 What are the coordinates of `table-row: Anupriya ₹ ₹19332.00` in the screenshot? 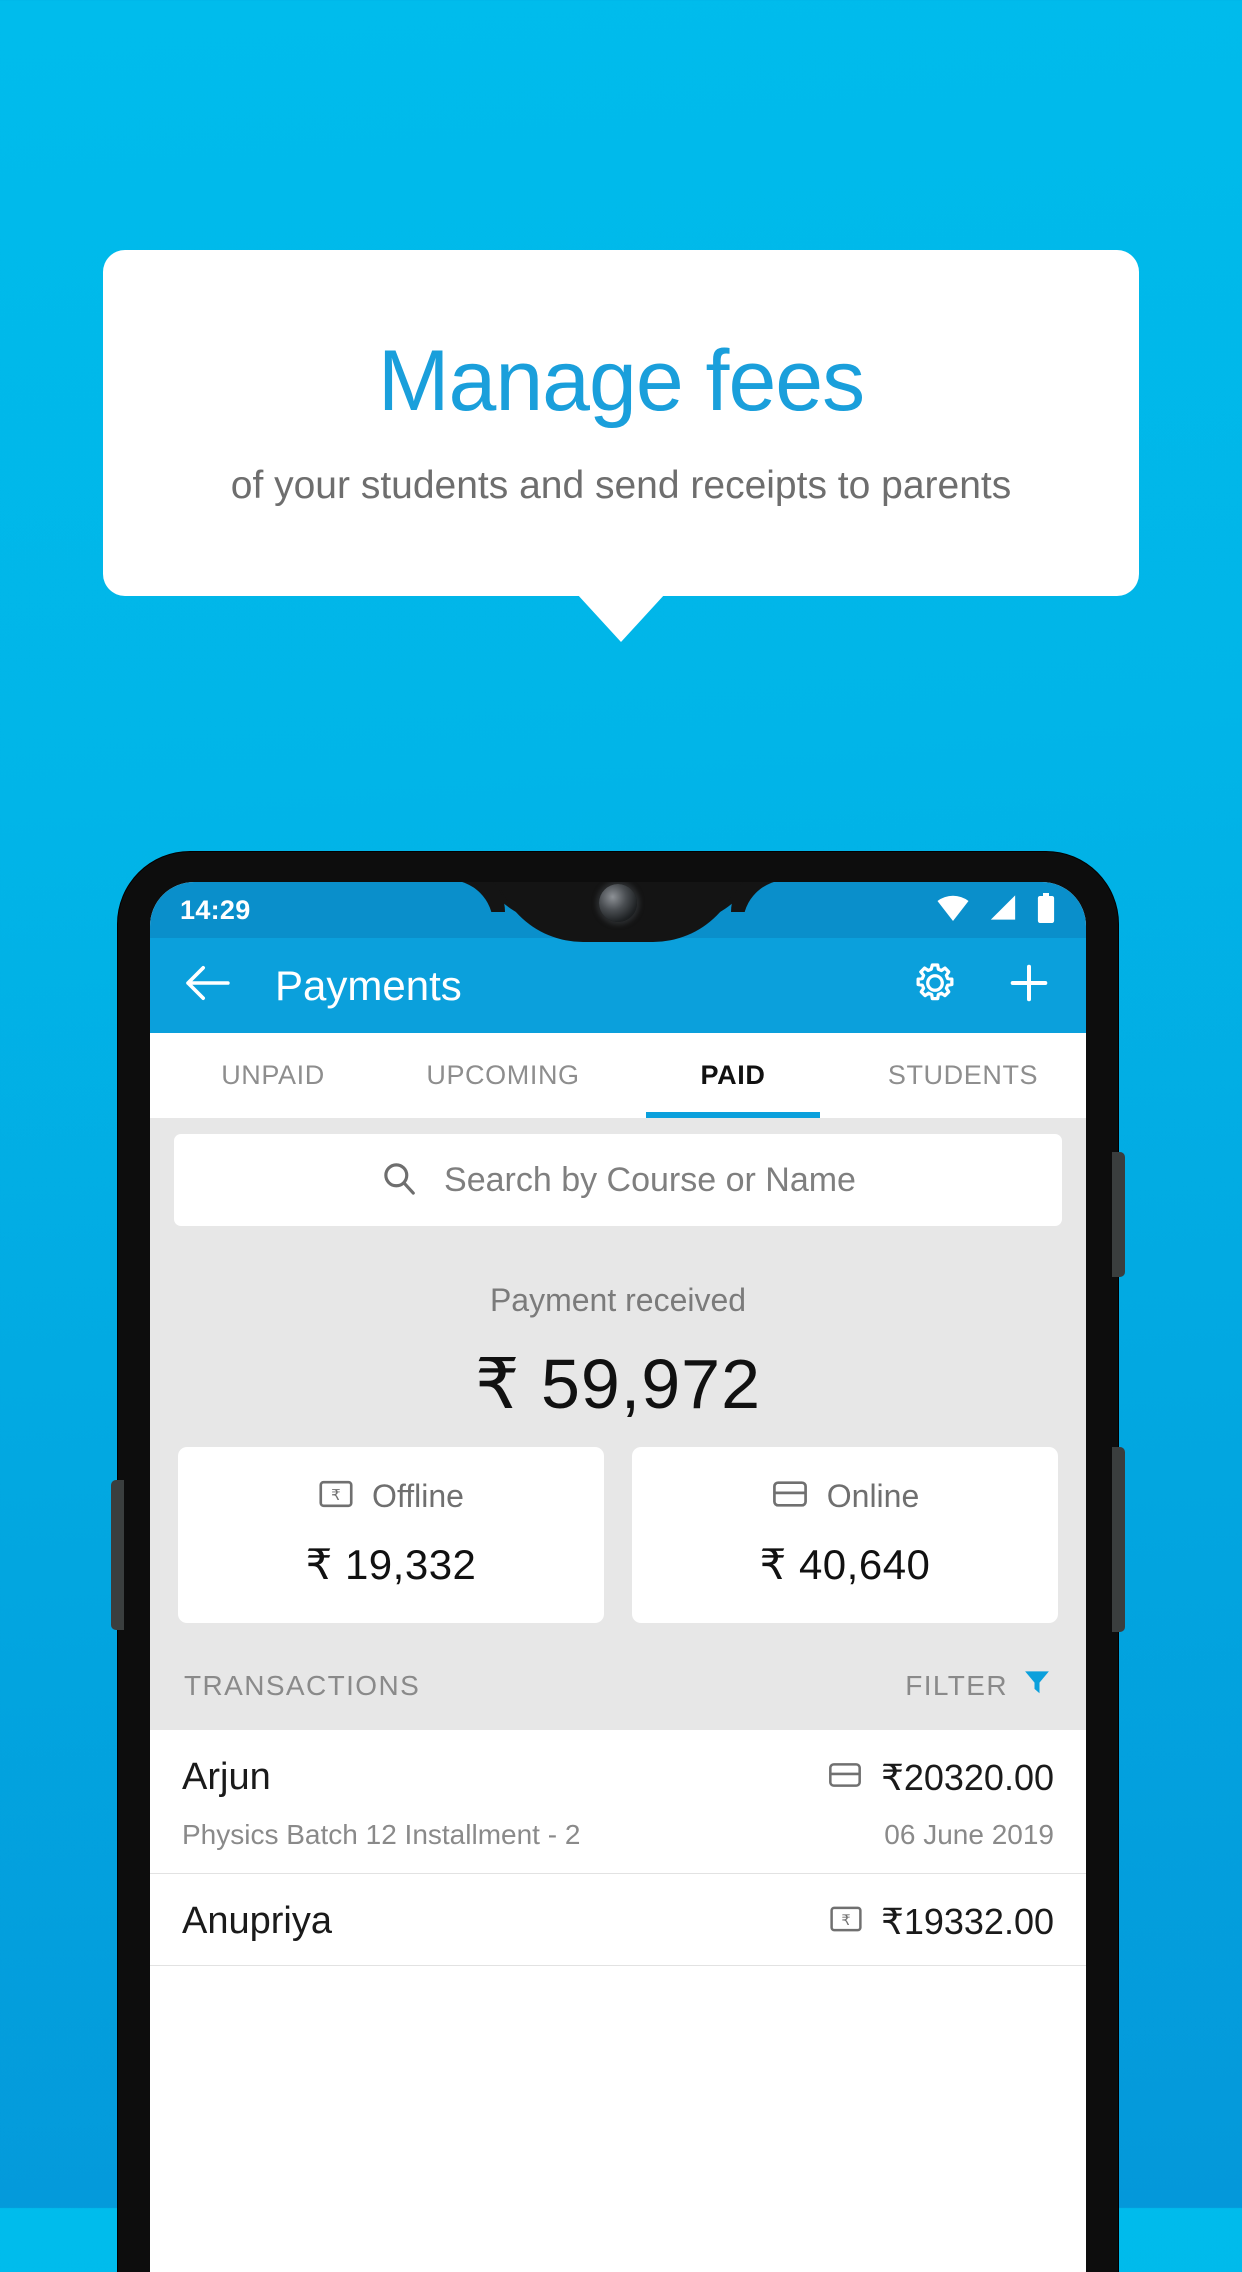 It's located at (618, 1920).